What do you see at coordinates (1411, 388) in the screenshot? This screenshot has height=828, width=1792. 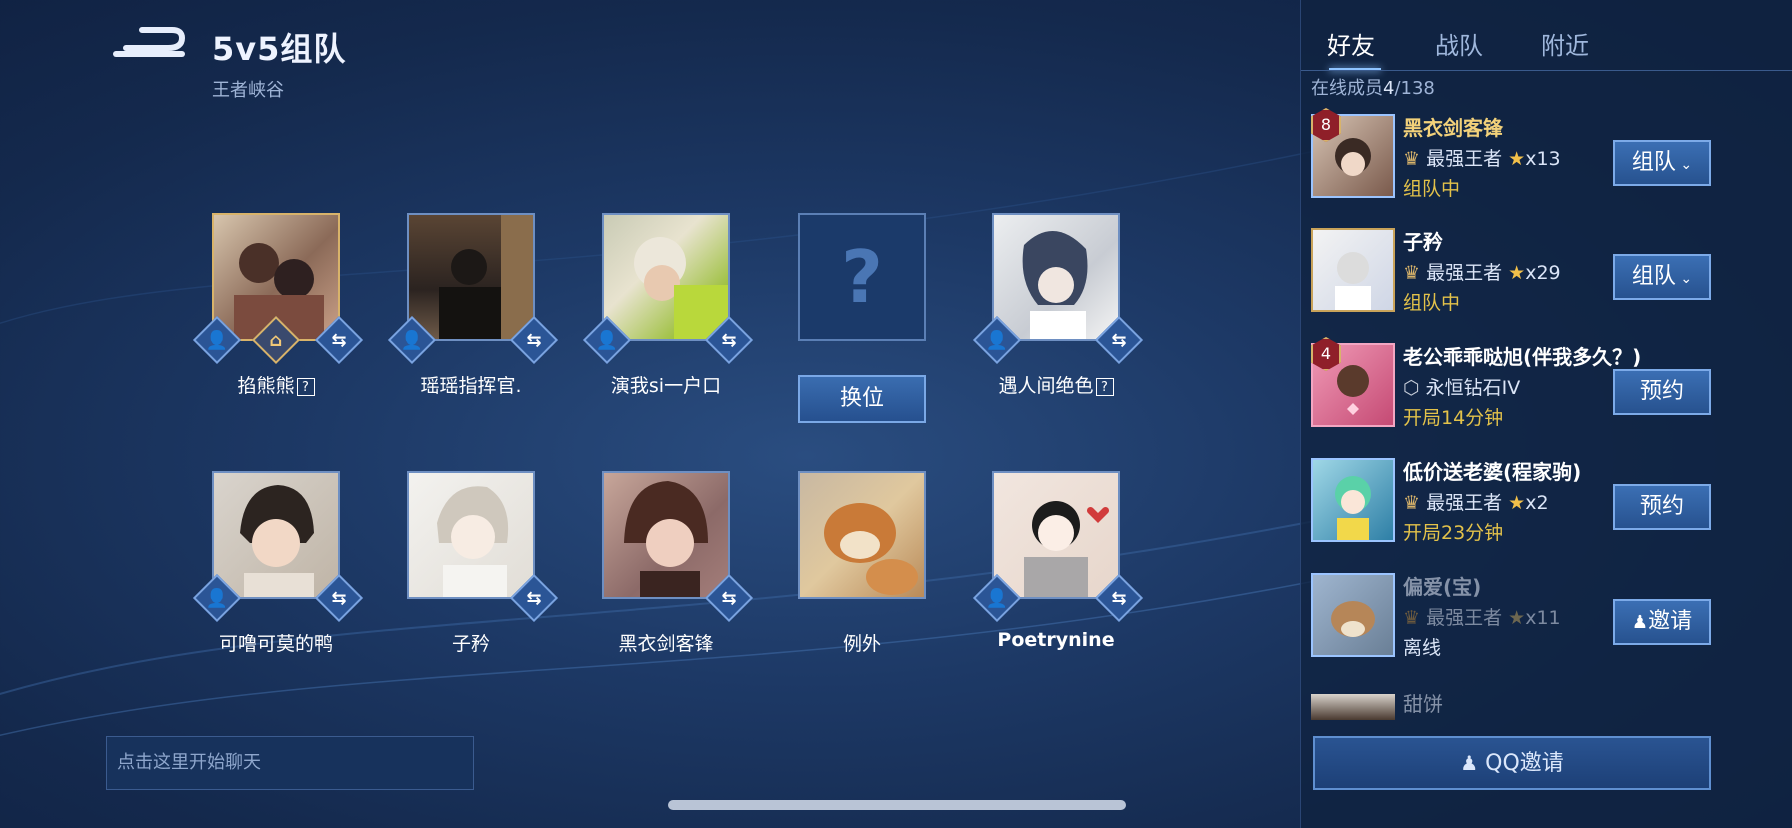 I see `rank-emblem-icon: ⬡` at bounding box center [1411, 388].